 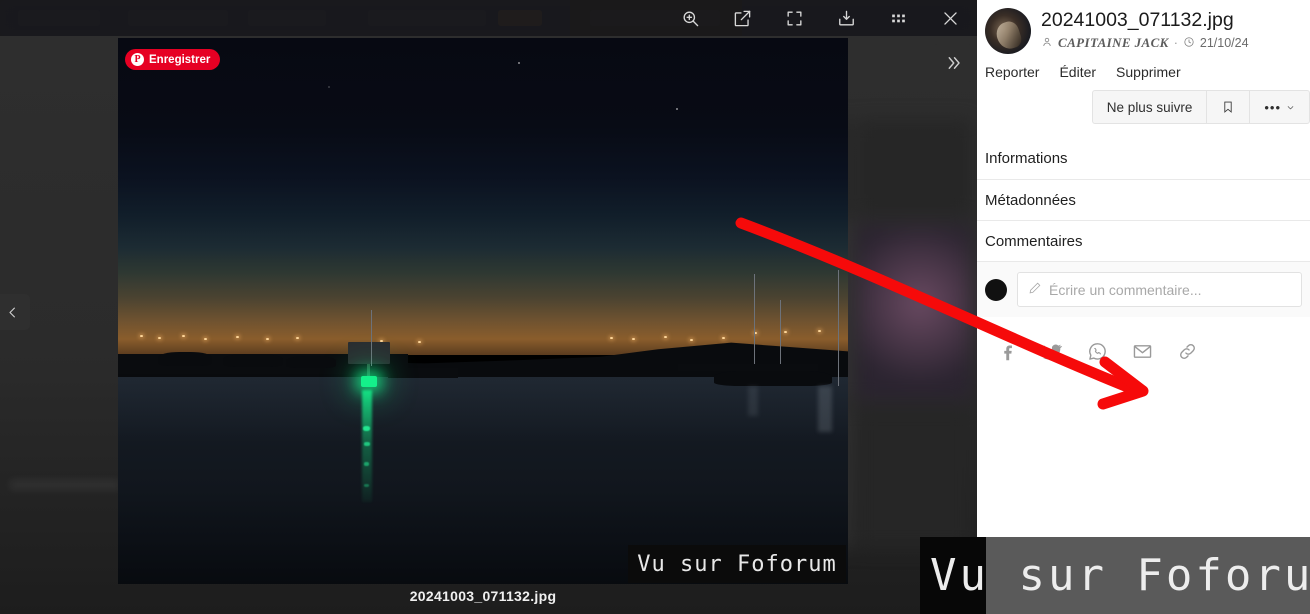 What do you see at coordinates (369, 381) in the screenshot?
I see `photo-green-nav-light` at bounding box center [369, 381].